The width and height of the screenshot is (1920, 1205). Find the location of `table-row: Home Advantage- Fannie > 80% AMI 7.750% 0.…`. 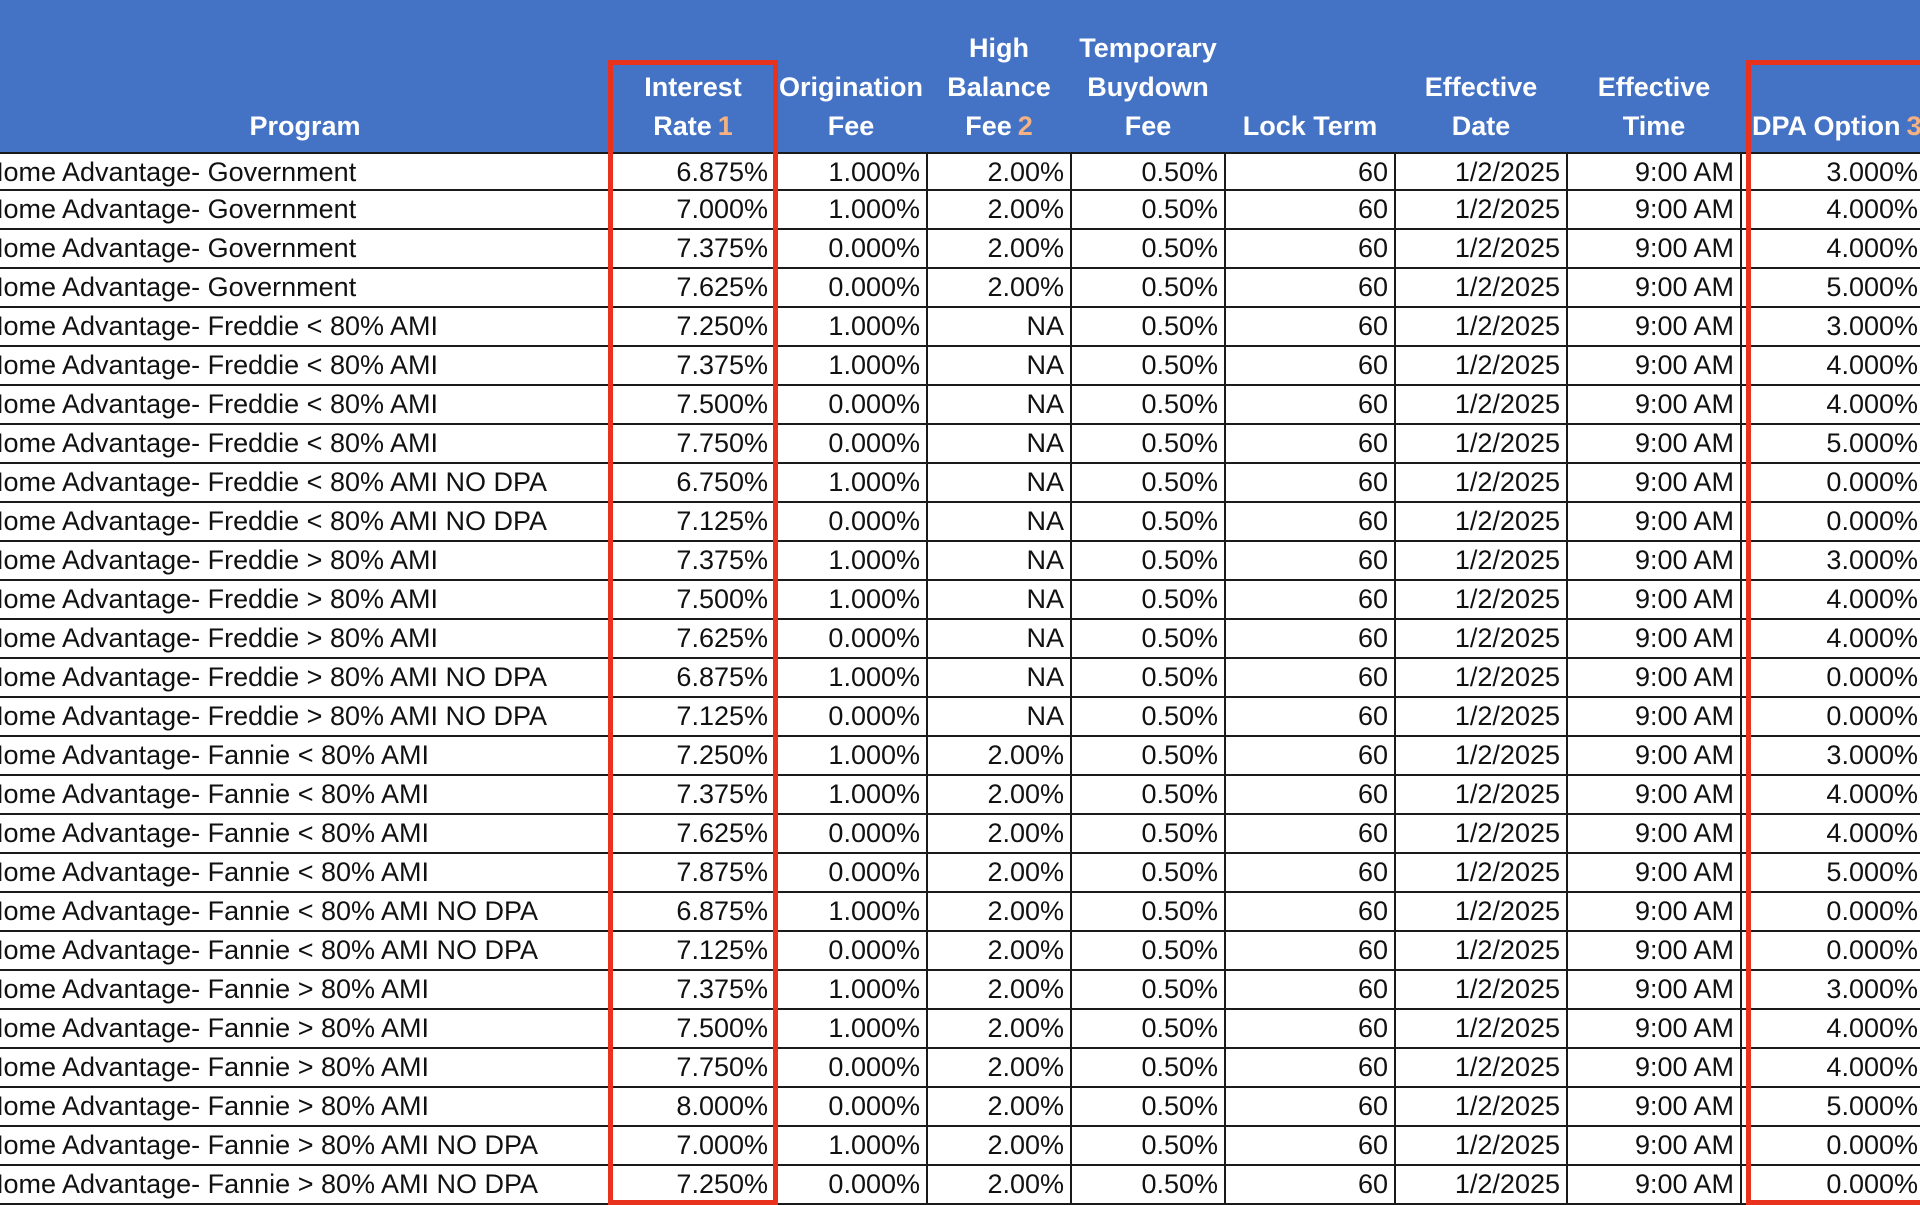

table-row: Home Advantage- Fannie > 80% AMI 7.750% 0.… is located at coordinates (960, 1068).